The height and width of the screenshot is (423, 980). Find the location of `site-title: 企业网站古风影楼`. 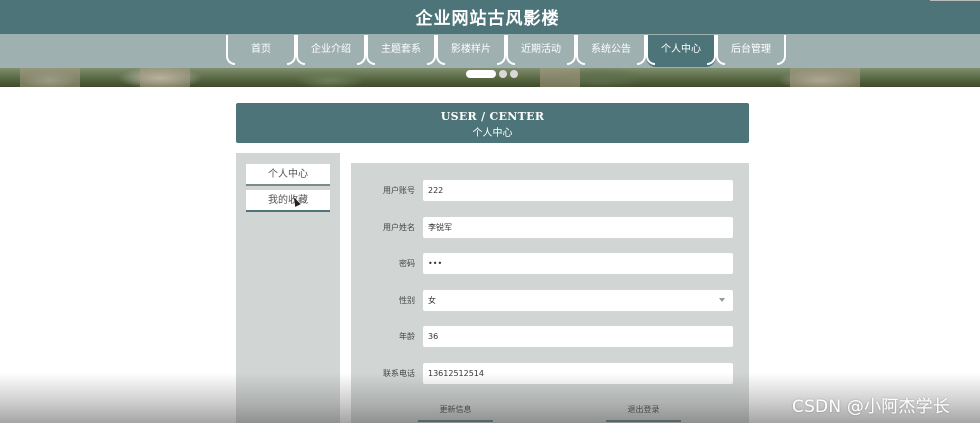

site-title: 企业网站古风影楼 is located at coordinates (487, 19).